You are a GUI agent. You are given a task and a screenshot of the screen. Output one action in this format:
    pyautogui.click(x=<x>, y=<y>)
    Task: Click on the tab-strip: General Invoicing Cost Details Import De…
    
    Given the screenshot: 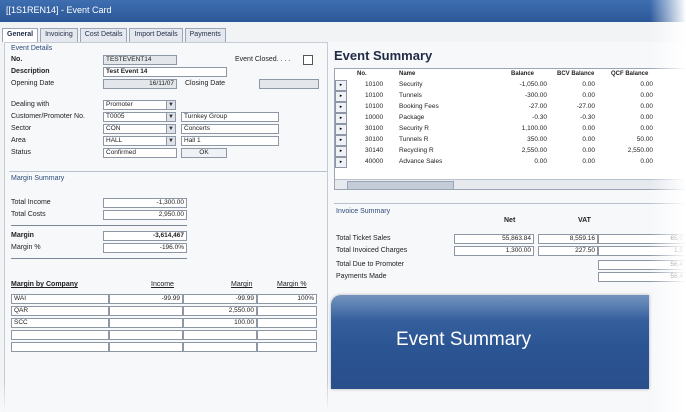 What is the action you would take?
    pyautogui.click(x=115, y=35)
    